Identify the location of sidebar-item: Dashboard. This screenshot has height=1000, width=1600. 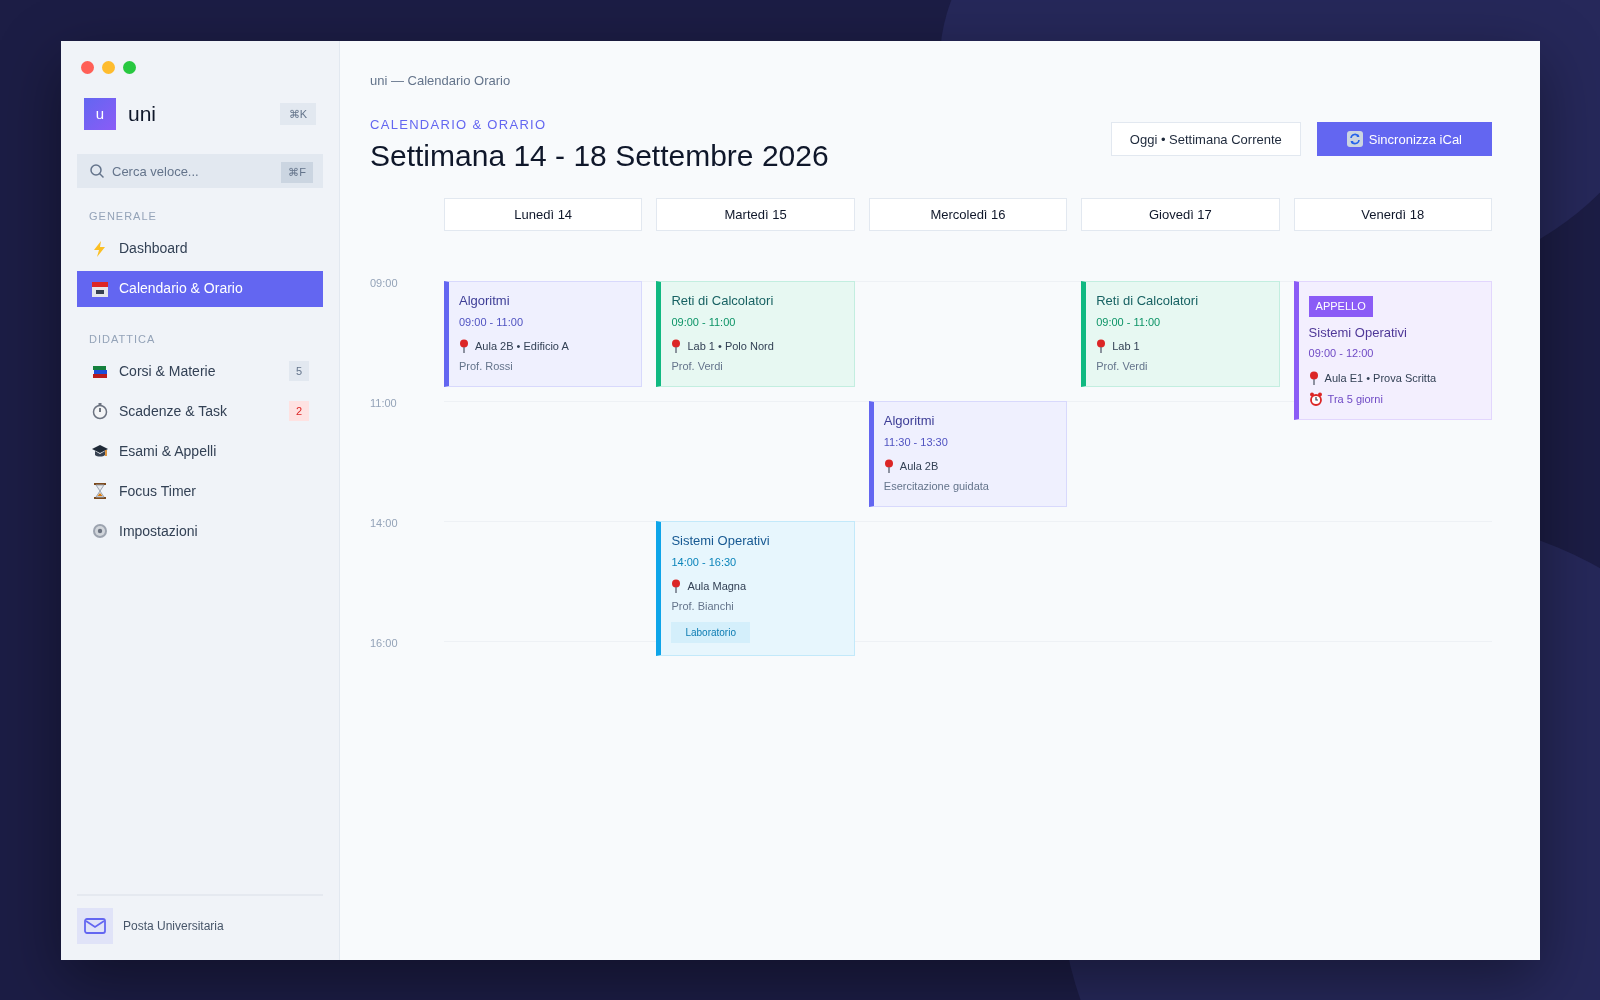
(200, 248).